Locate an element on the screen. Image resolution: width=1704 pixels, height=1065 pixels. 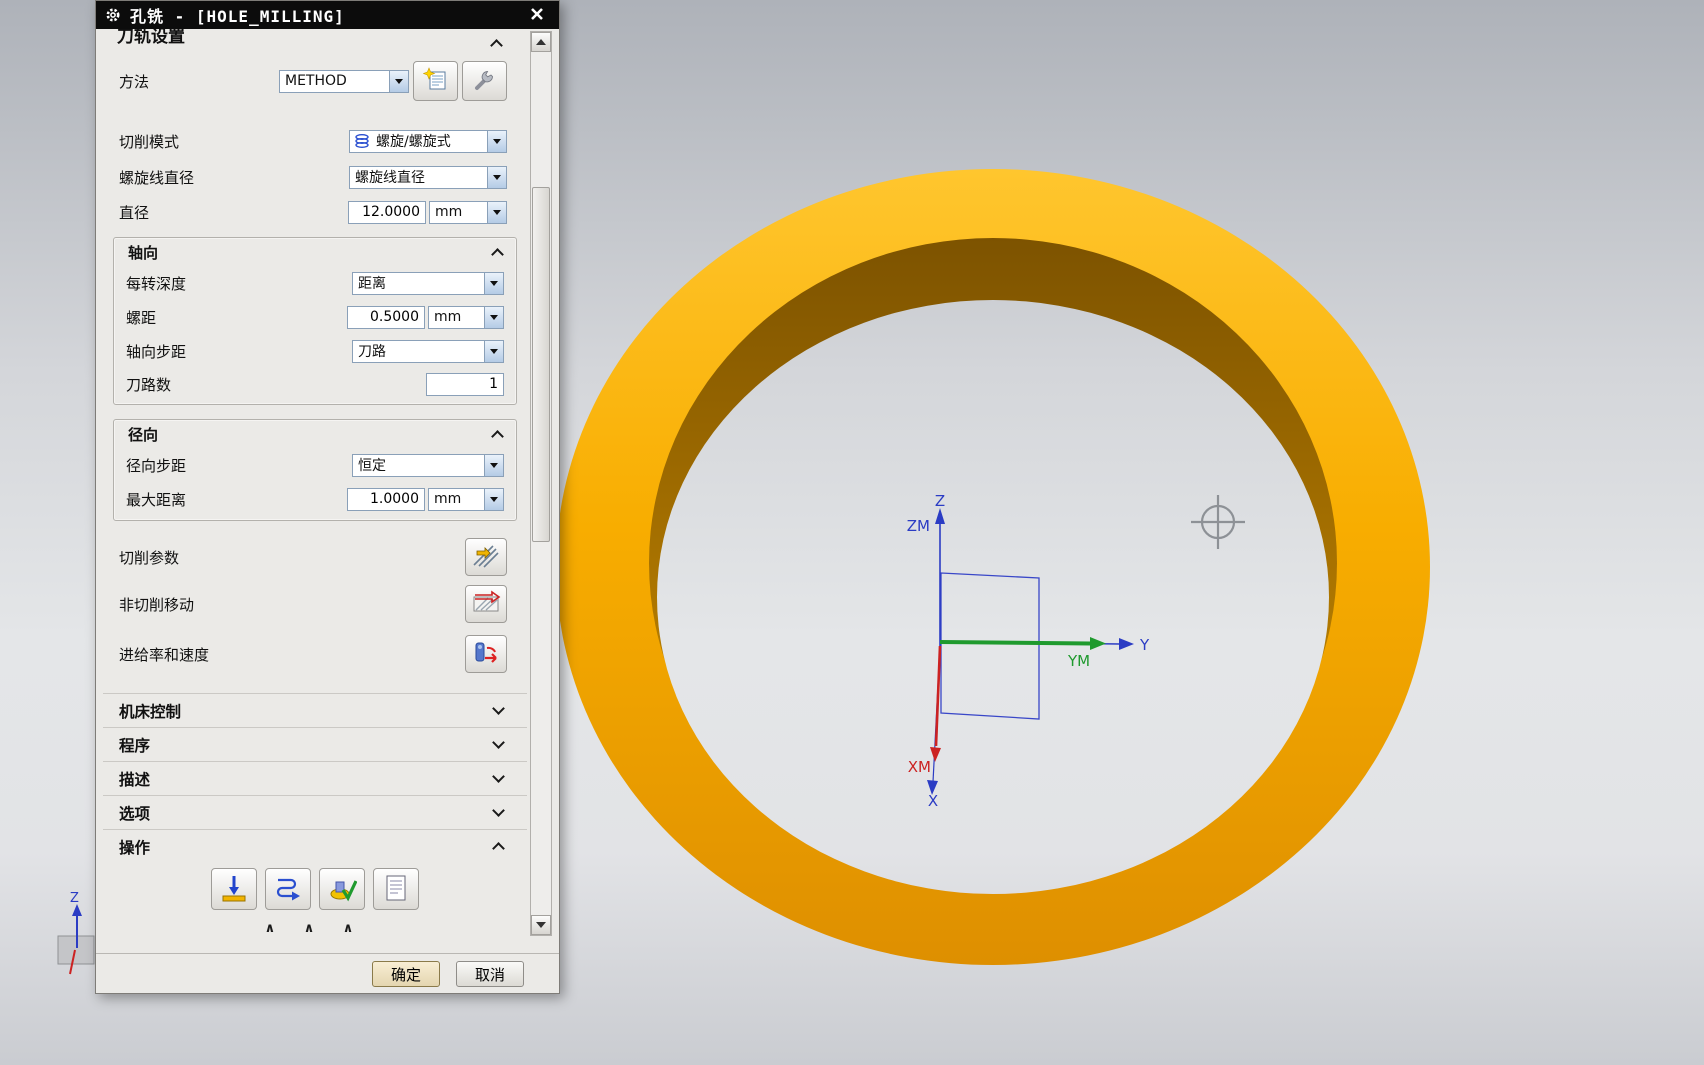
dialog-scrollbar is located at coordinates (541, 483).